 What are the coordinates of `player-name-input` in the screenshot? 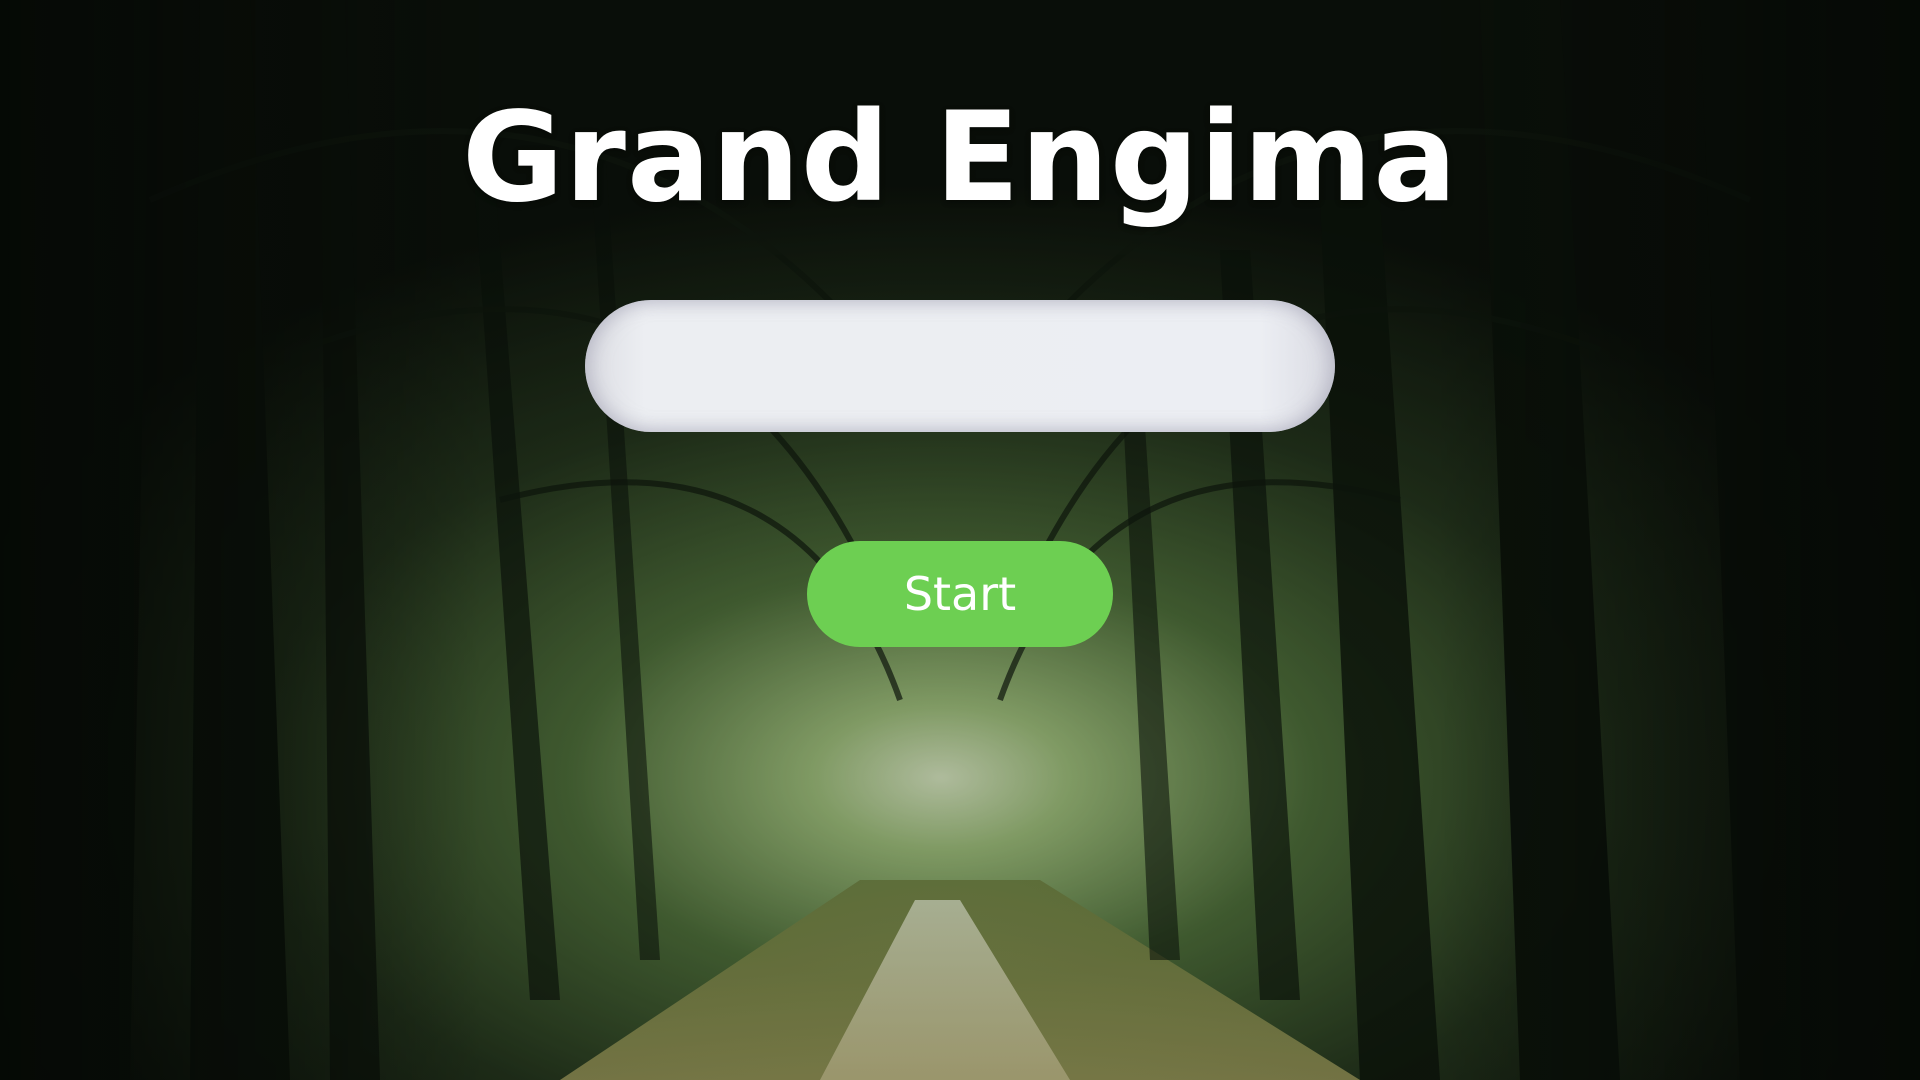 It's located at (960, 366).